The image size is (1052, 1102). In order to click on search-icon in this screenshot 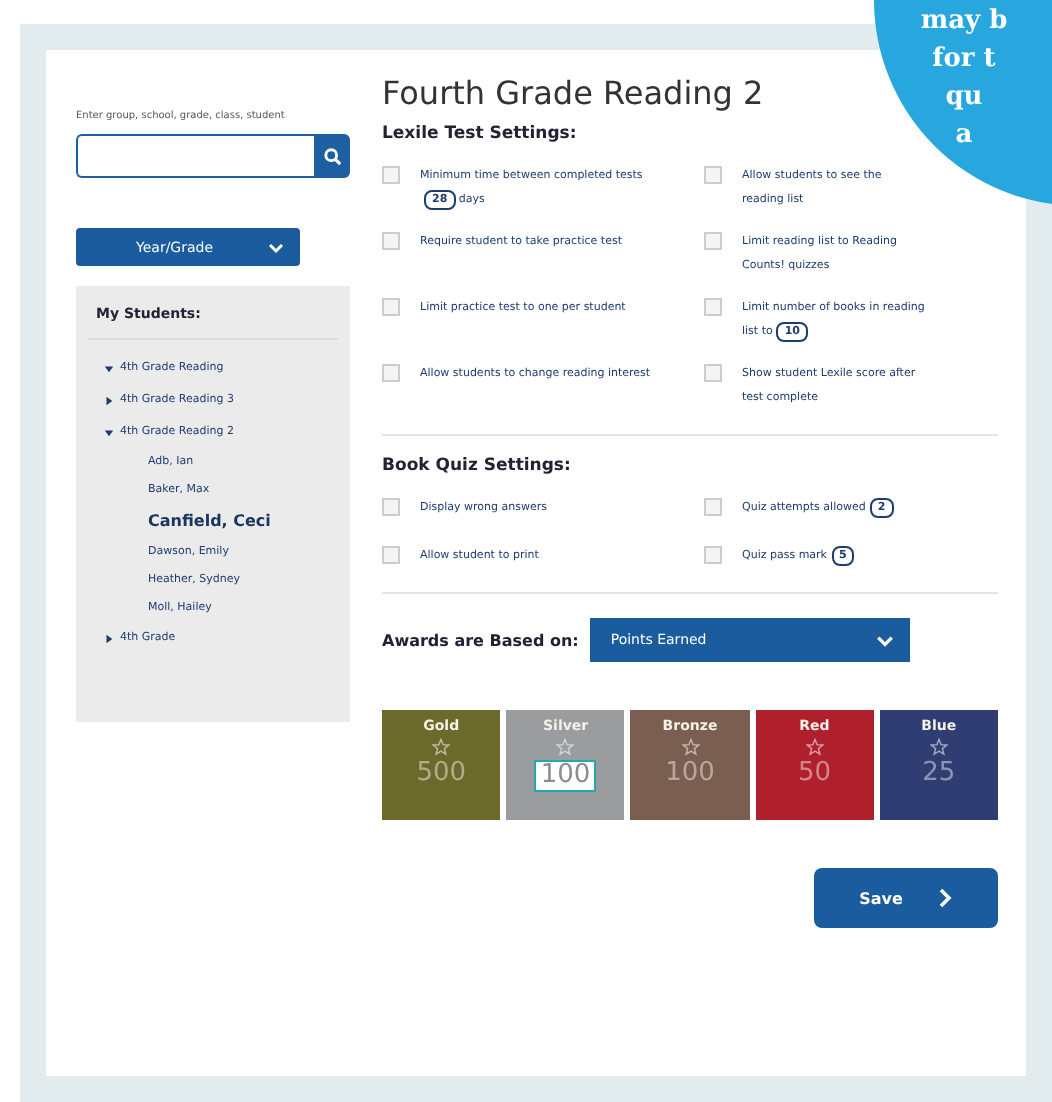, I will do `click(332, 156)`.